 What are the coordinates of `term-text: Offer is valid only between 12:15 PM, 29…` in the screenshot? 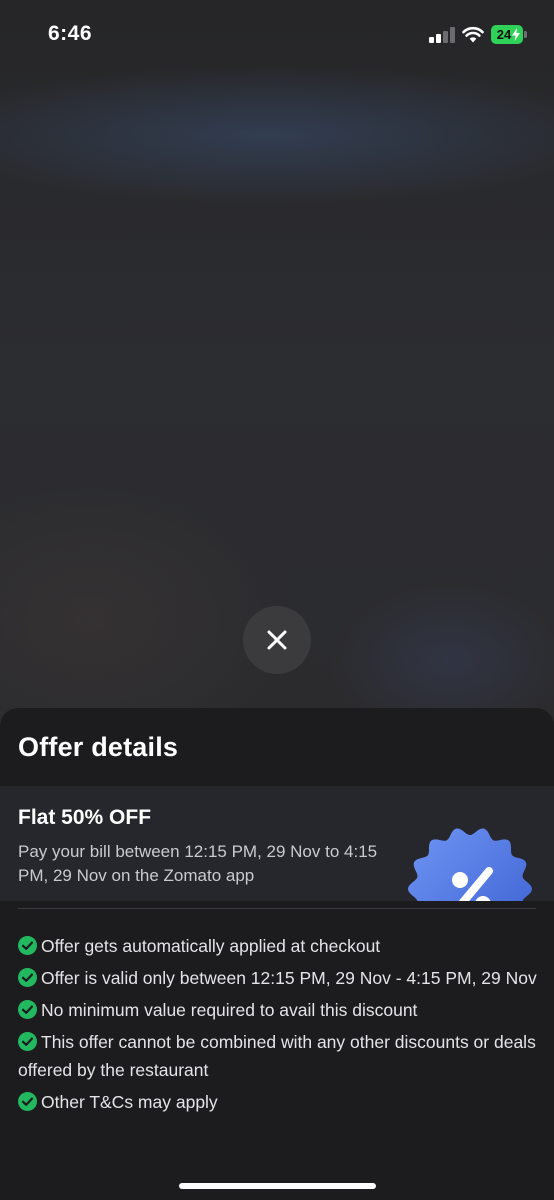 It's located at (289, 978).